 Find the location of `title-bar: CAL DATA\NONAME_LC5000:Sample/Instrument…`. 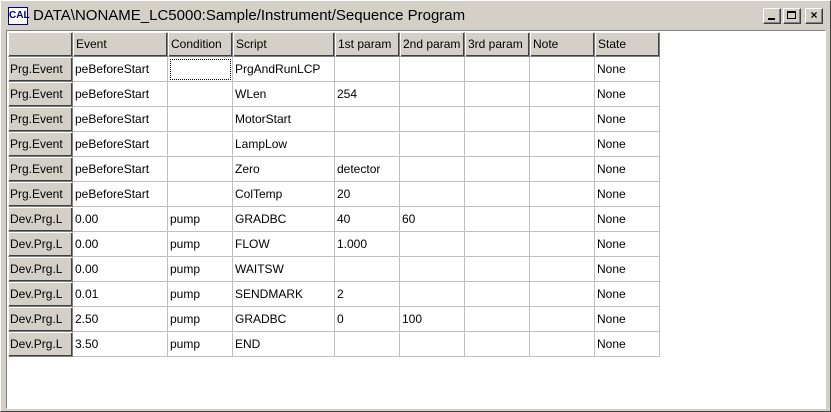

title-bar: CAL DATA\NONAME_LC5000:Sample/Instrument… is located at coordinates (415, 16).